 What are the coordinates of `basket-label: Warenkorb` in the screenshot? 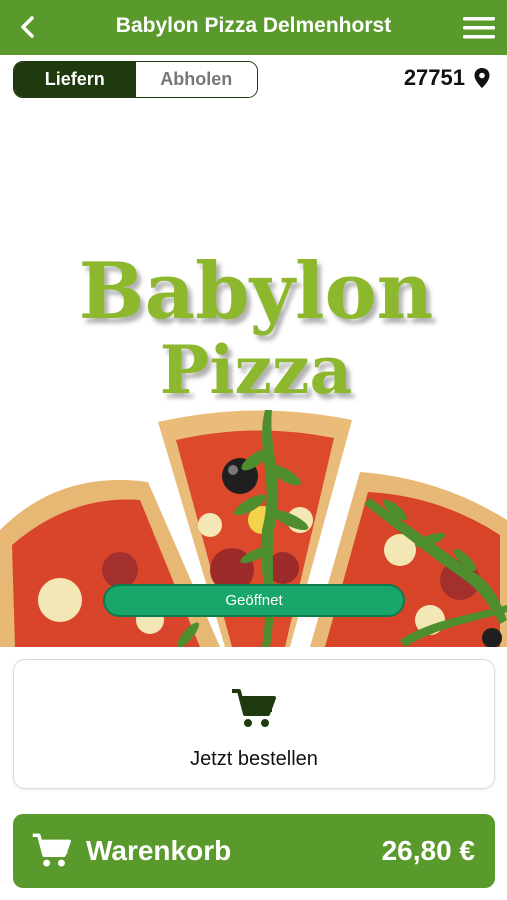 It's located at (159, 850).